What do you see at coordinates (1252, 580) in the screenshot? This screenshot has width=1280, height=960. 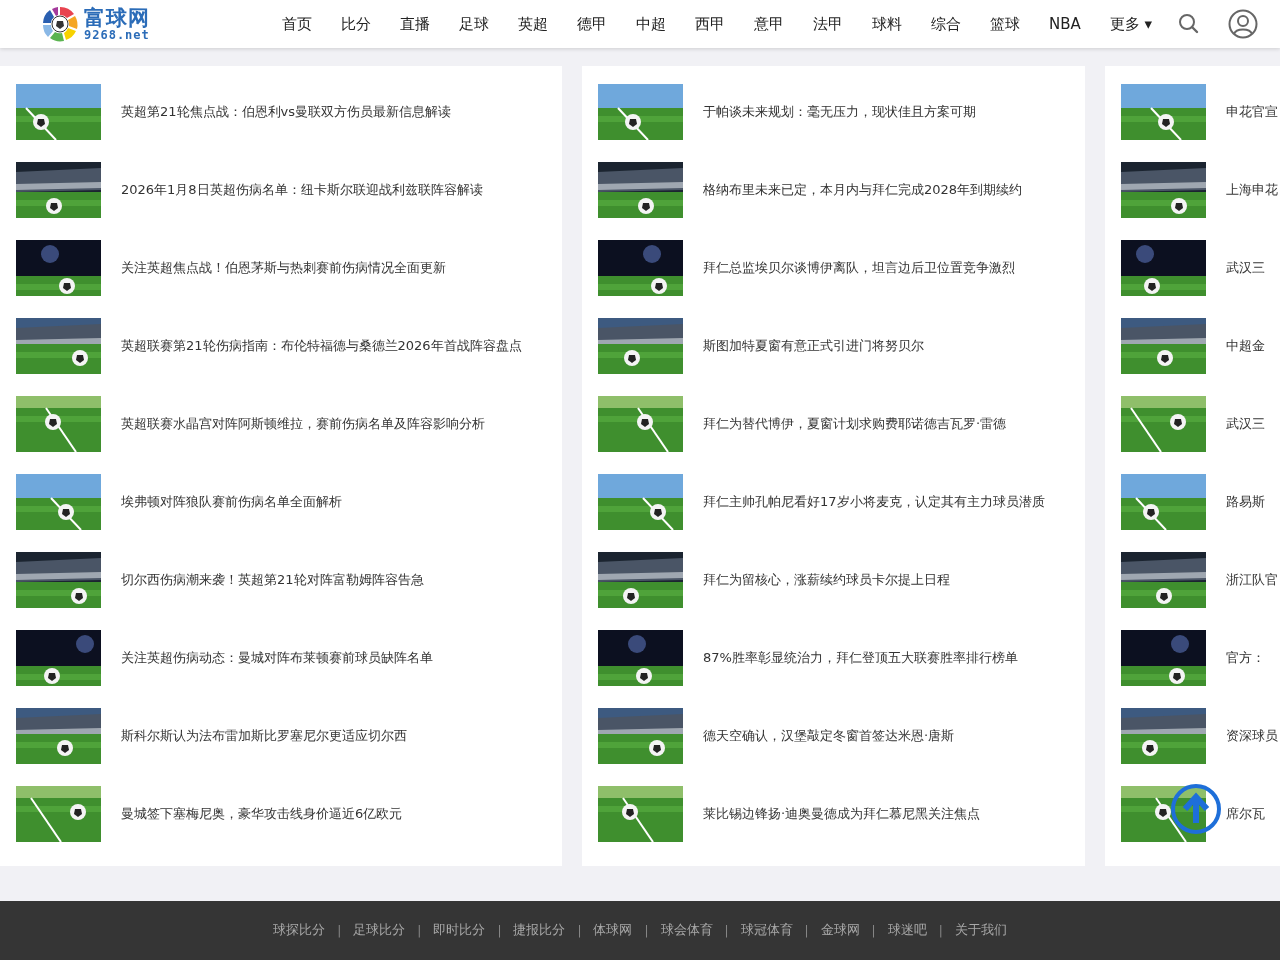 I see `news-title: 浙江队官` at bounding box center [1252, 580].